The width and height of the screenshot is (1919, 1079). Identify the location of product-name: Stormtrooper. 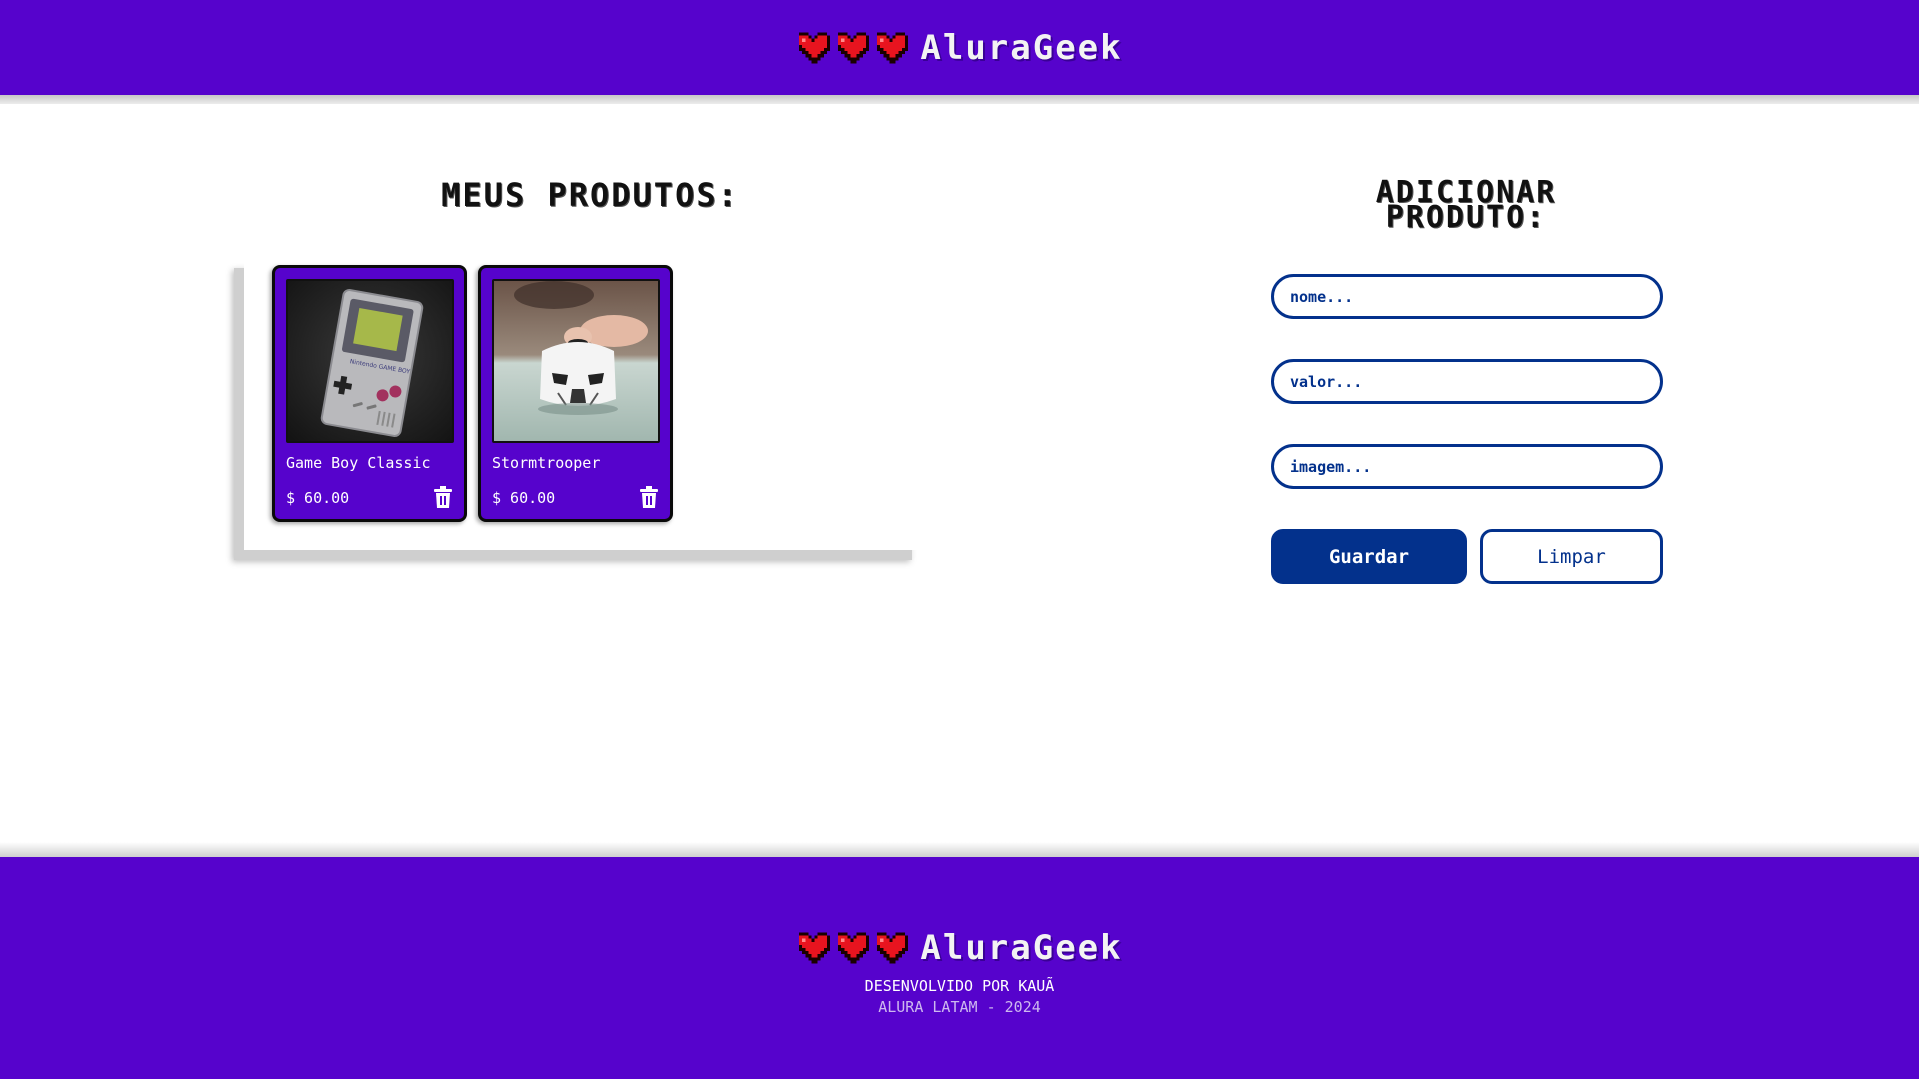
(546, 463).